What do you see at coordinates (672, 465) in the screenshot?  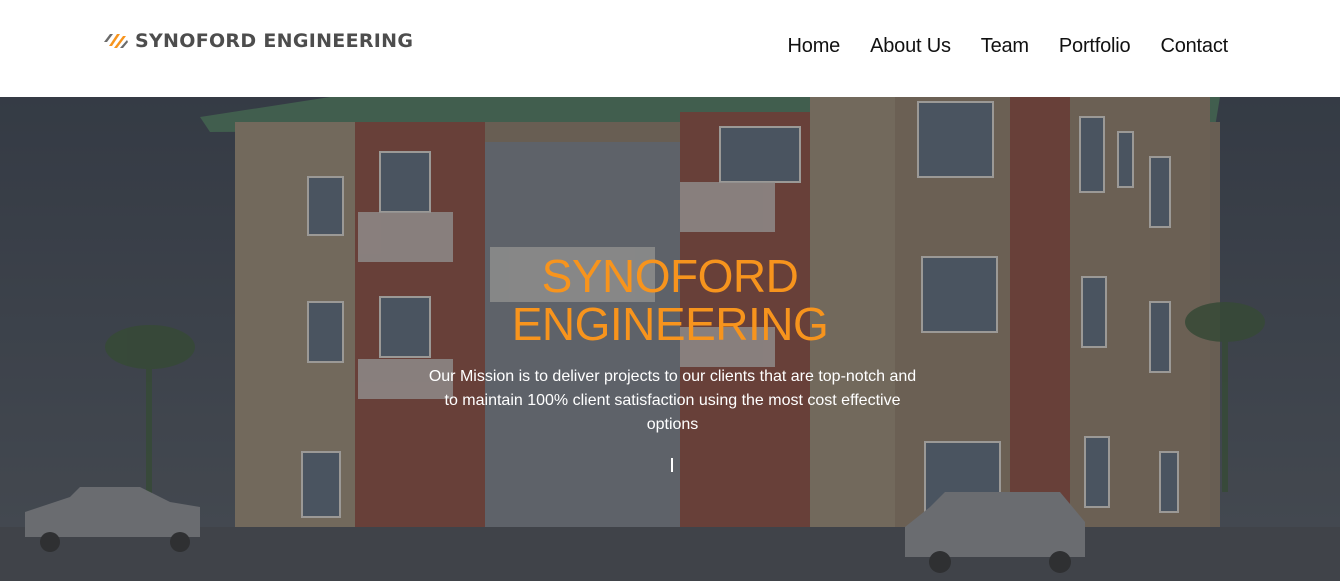 I see `scroll-indicator` at bounding box center [672, 465].